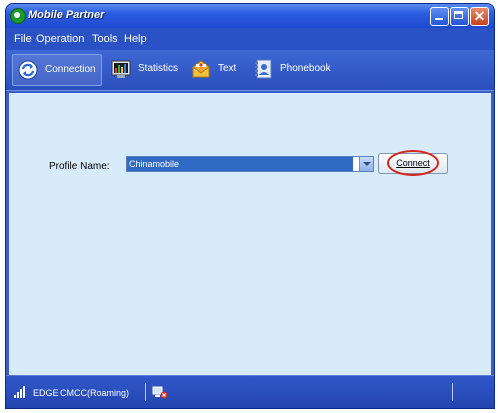 The width and height of the screenshot is (498, 413). I want to click on profile-select-value: Chinamobile, so click(240, 164).